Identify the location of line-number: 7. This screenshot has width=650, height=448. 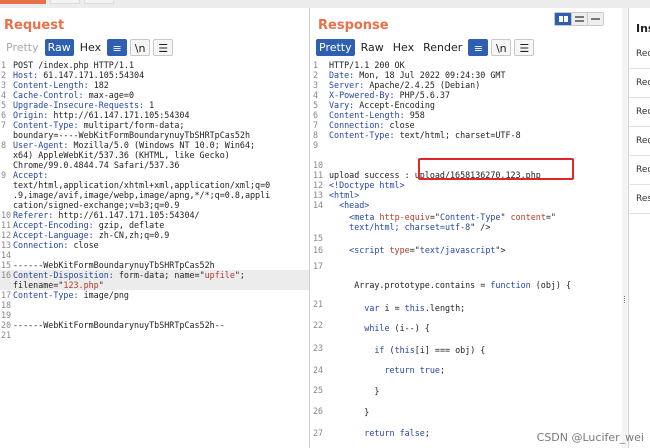
(316, 125).